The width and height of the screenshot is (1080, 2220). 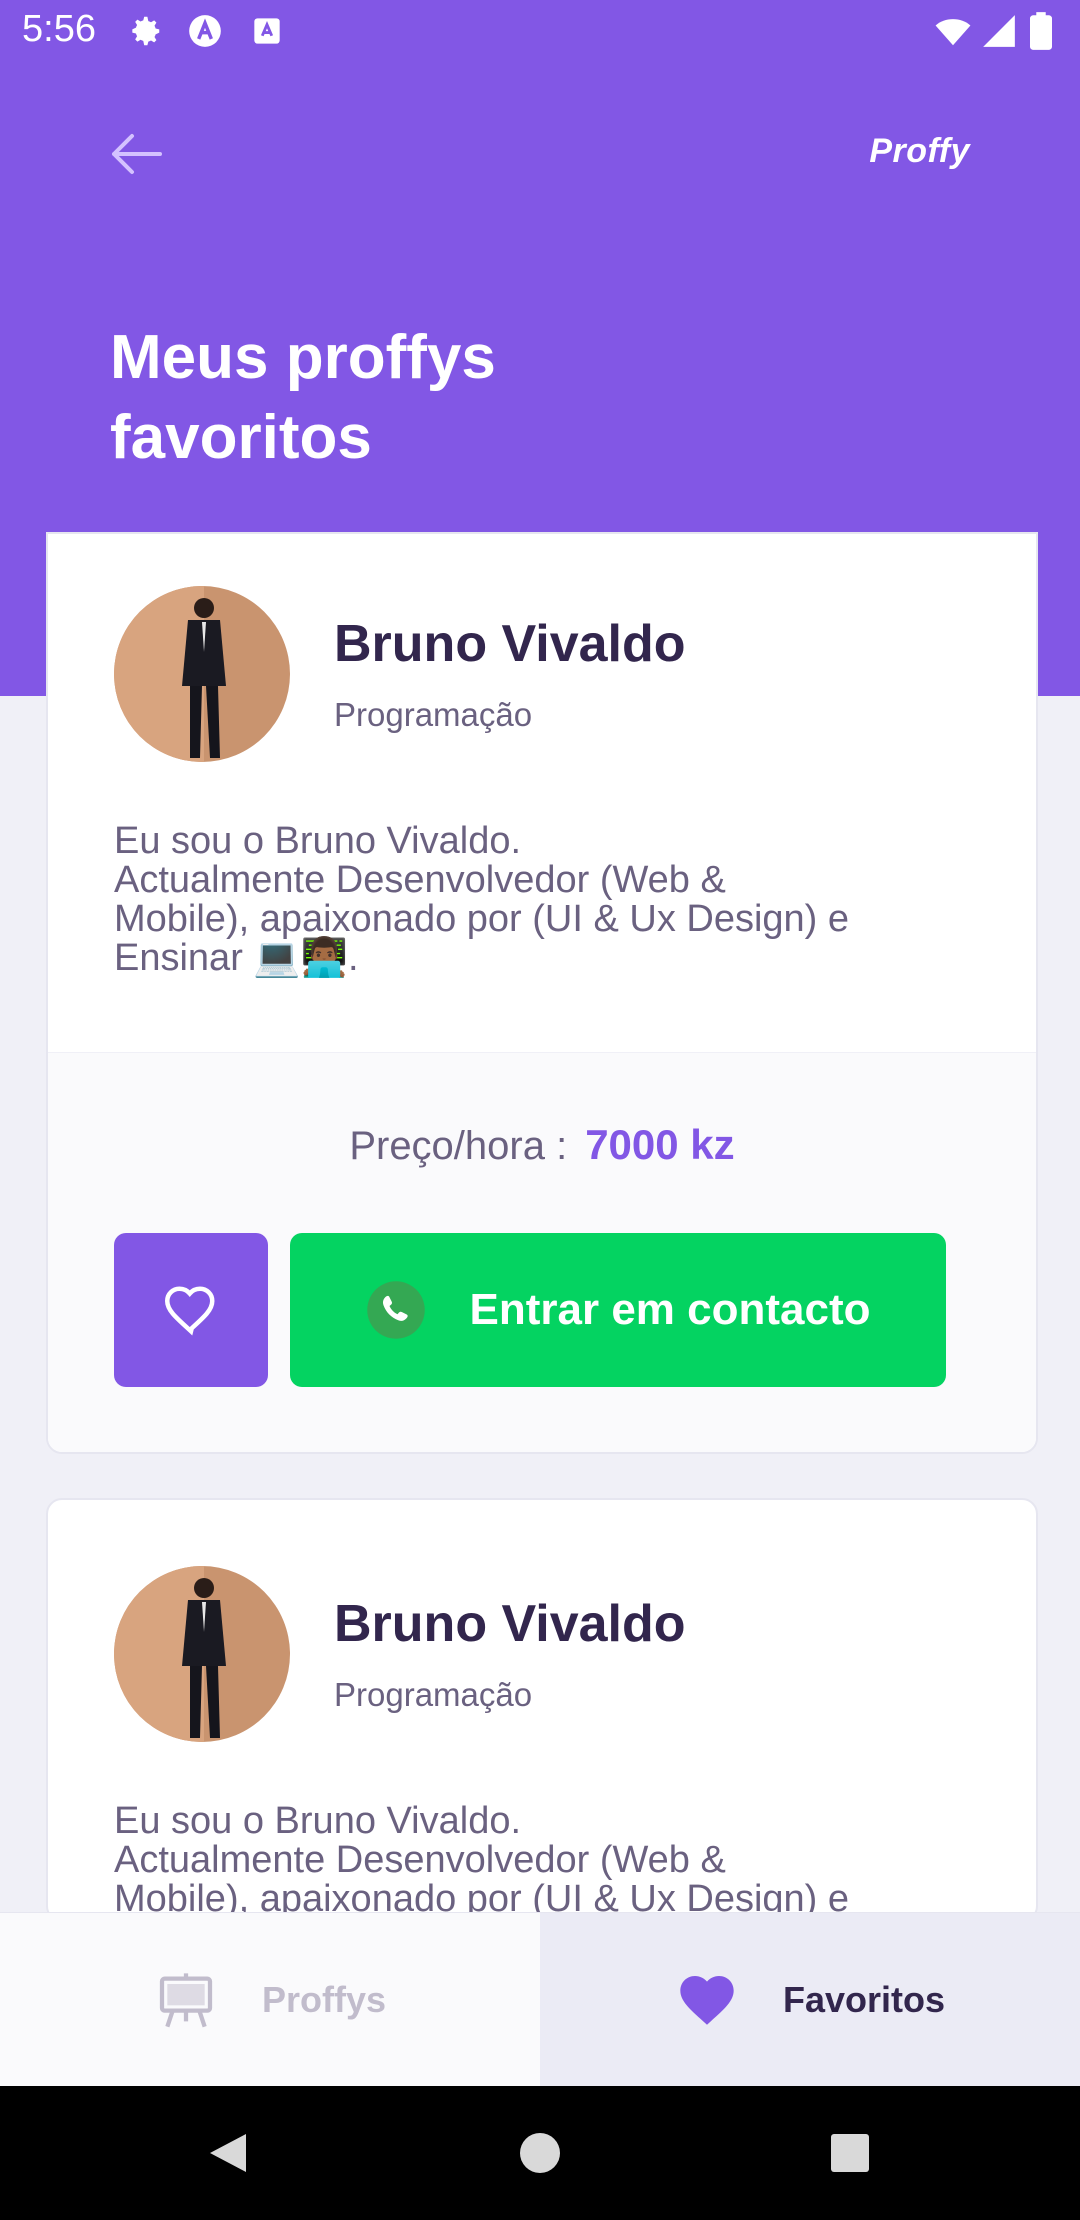 I want to click on heart-outline-icon, so click(x=189, y=1311).